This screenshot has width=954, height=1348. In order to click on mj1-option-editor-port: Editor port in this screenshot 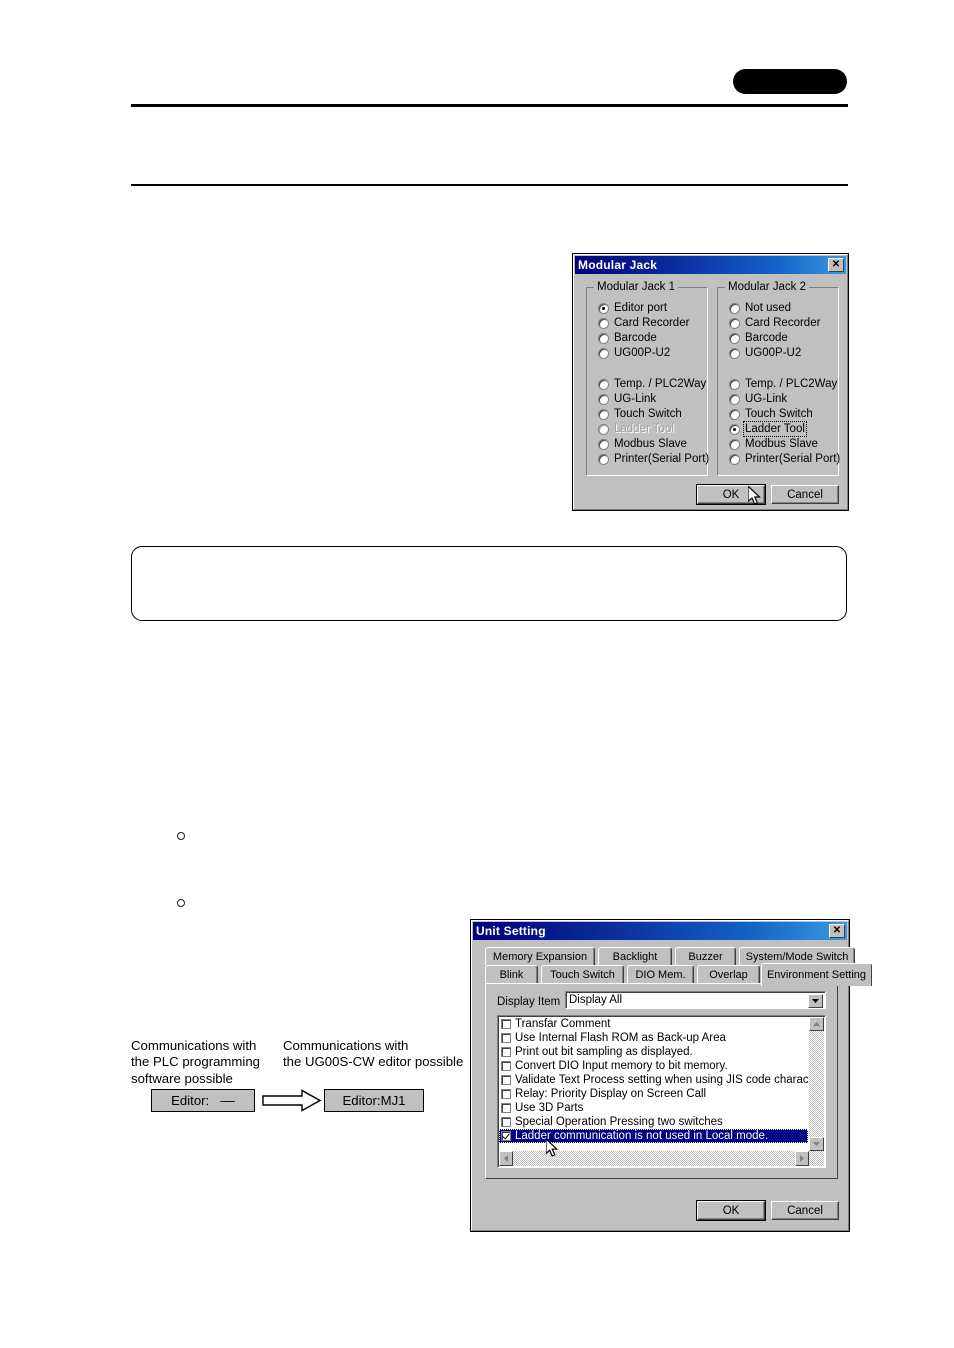, I will do `click(632, 308)`.